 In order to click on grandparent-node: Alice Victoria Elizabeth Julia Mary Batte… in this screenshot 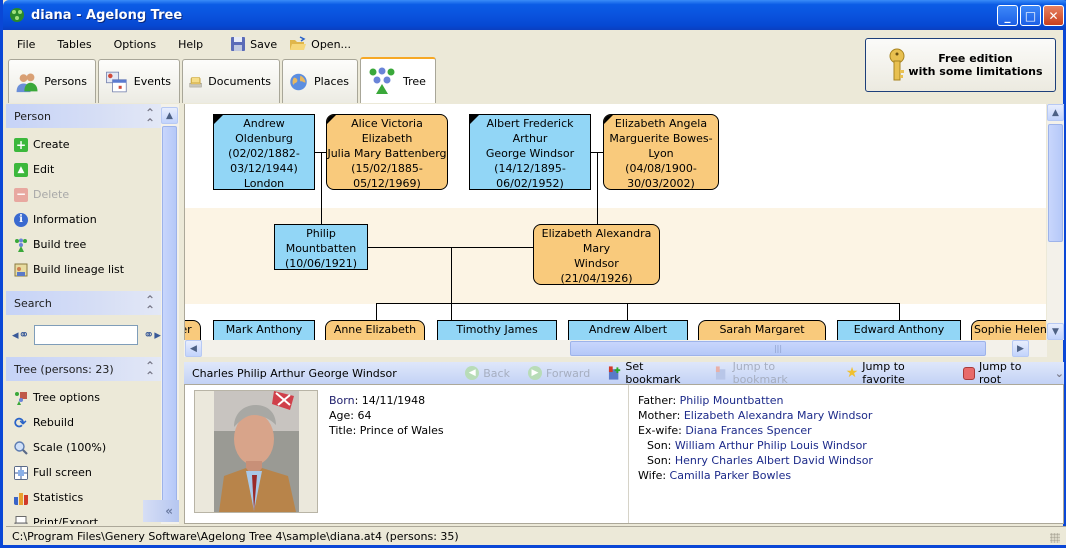, I will do `click(387, 152)`.